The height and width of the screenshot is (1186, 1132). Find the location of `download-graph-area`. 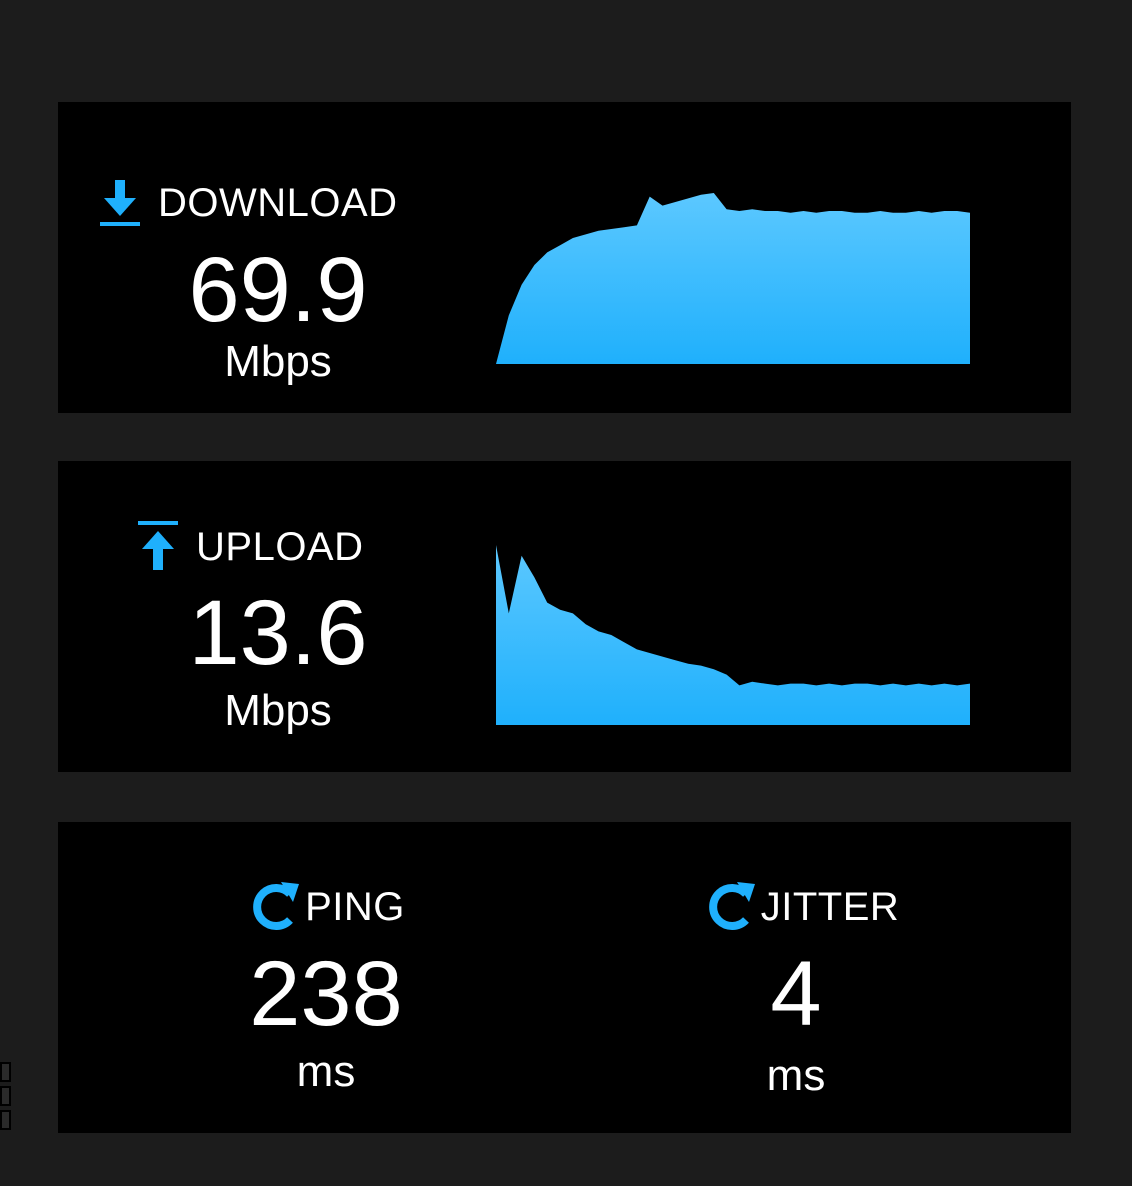

download-graph-area is located at coordinates (733, 278).